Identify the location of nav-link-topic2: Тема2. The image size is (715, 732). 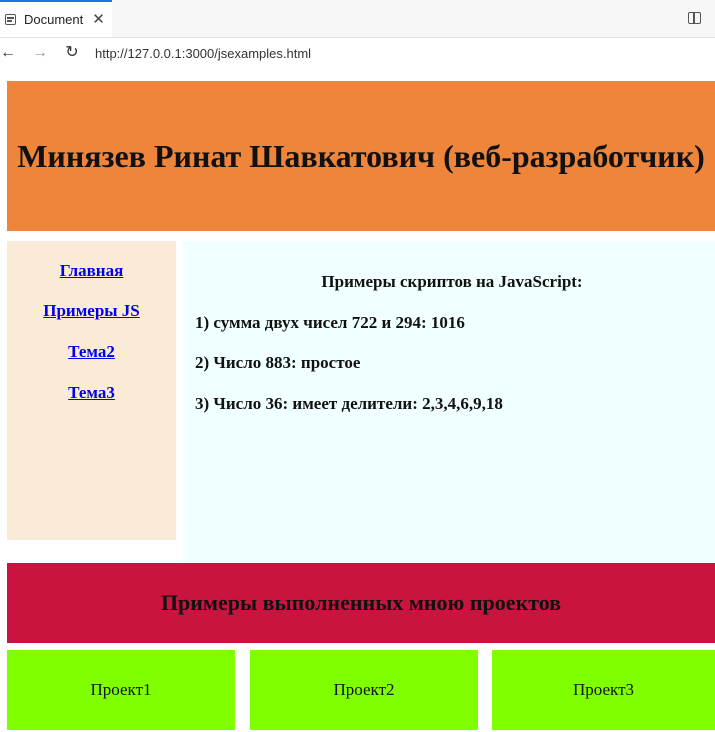
(91, 352).